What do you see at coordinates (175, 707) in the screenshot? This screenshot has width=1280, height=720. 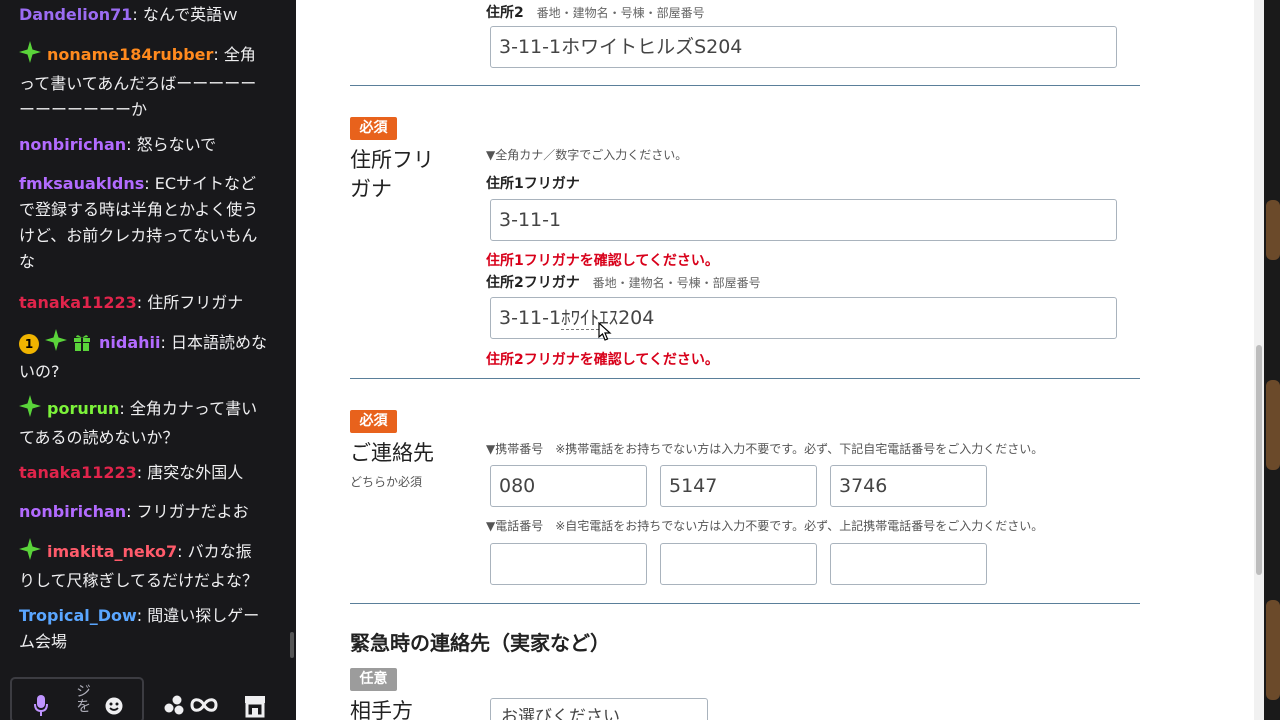 I see `bits-icon` at bounding box center [175, 707].